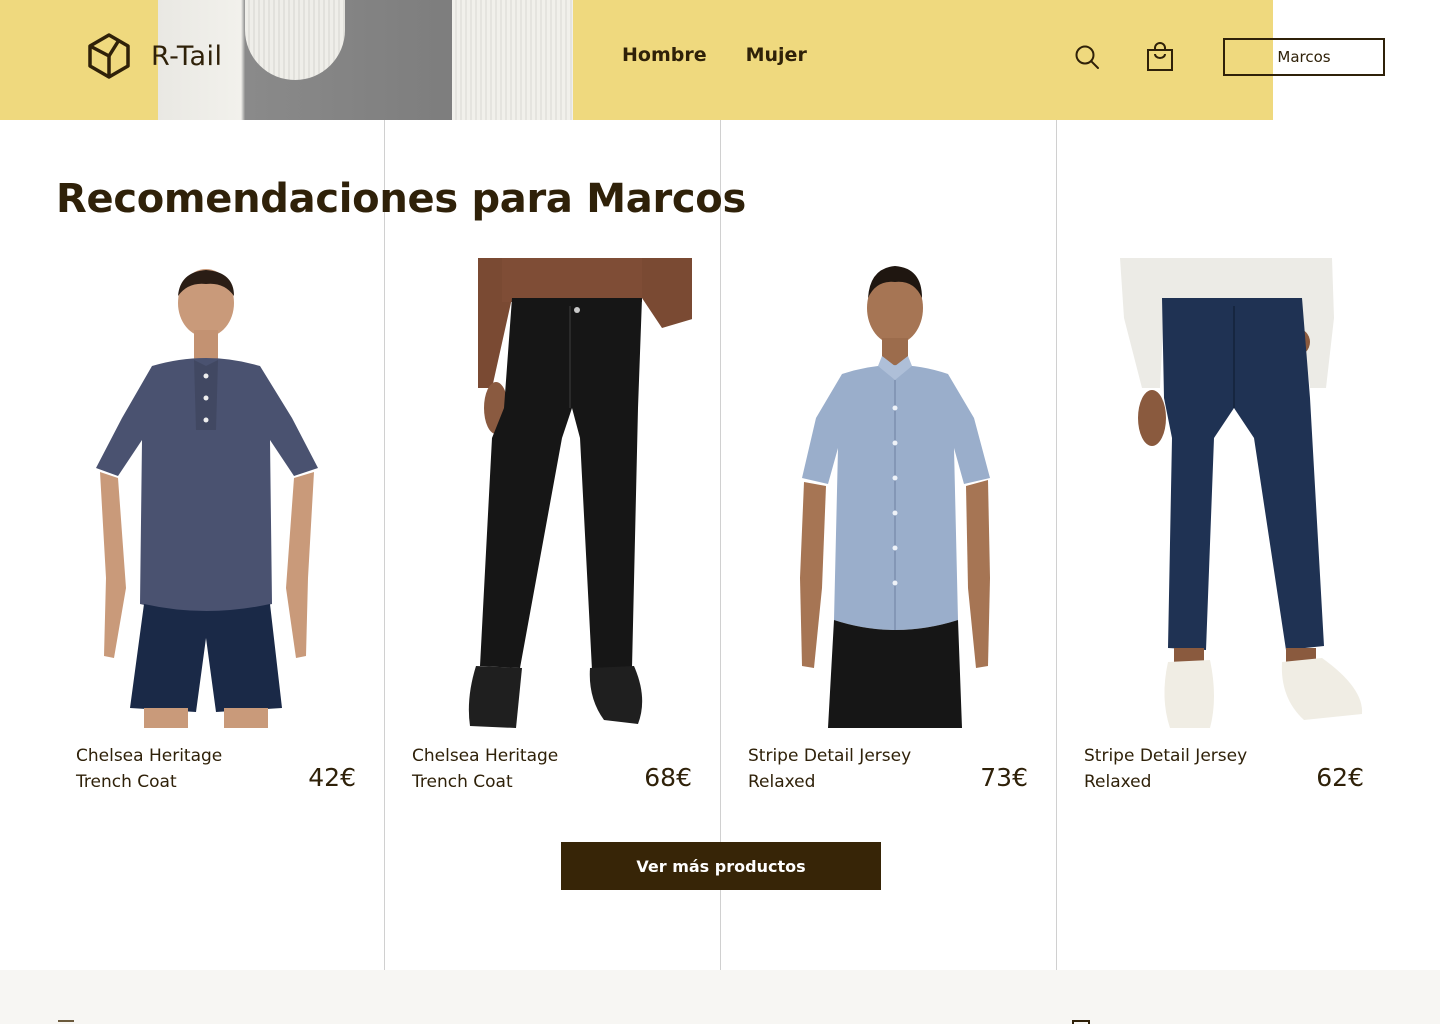 The height and width of the screenshot is (1024, 1440). I want to click on product-price: 68€, so click(668, 777).